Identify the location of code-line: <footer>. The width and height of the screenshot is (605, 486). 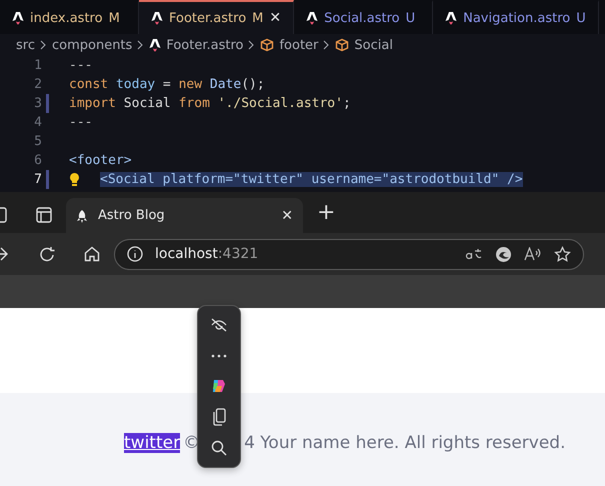
(100, 160).